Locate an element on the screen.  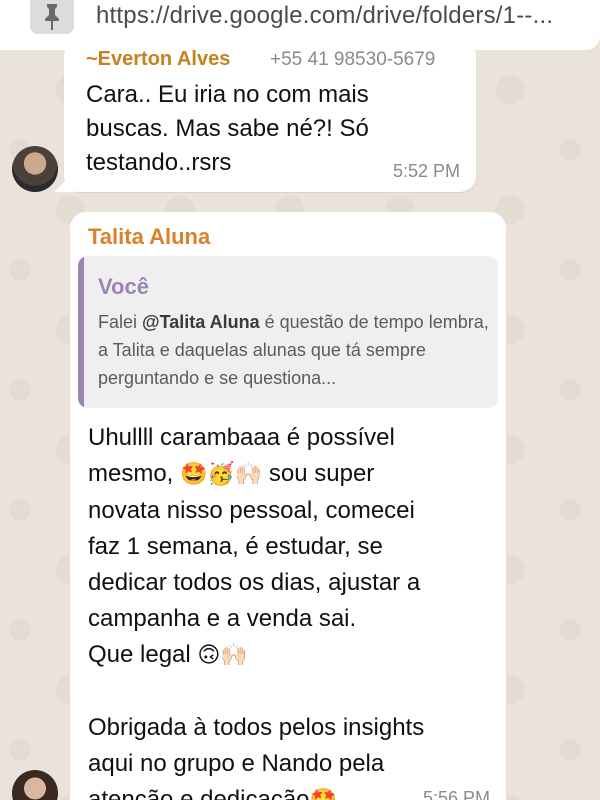
message-time: 5:52 PM is located at coordinates (426, 171).